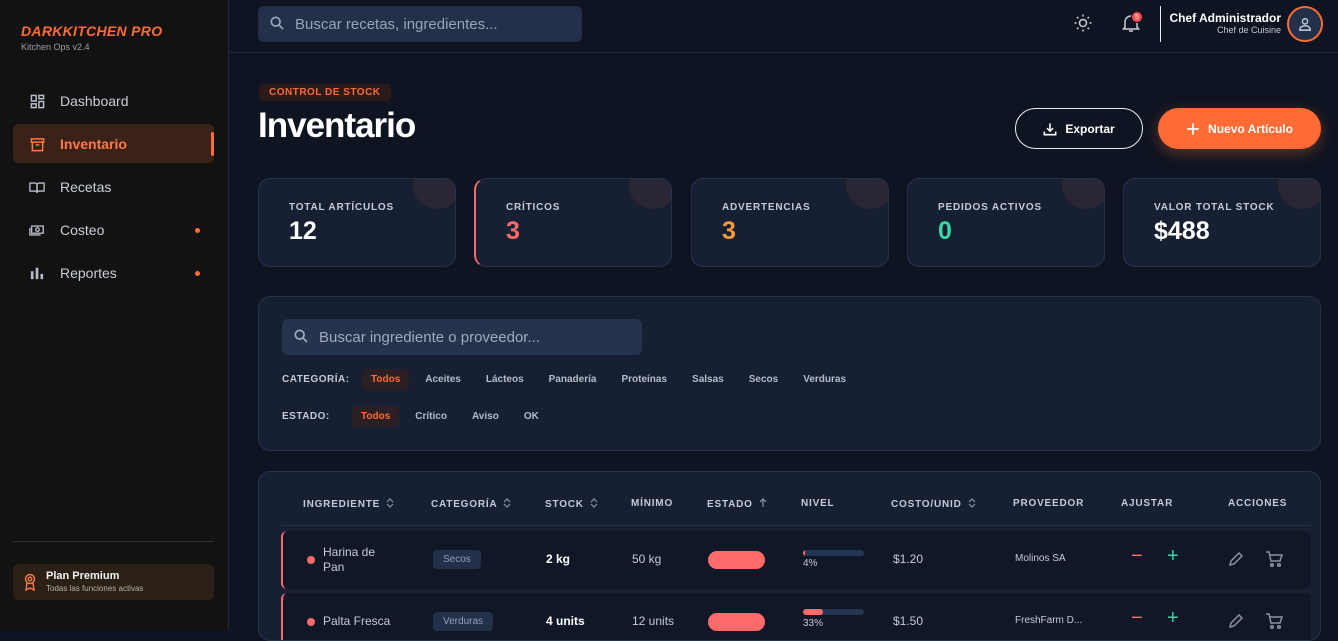 This screenshot has width=1338, height=641. I want to click on stock-value: 4 units, so click(565, 621).